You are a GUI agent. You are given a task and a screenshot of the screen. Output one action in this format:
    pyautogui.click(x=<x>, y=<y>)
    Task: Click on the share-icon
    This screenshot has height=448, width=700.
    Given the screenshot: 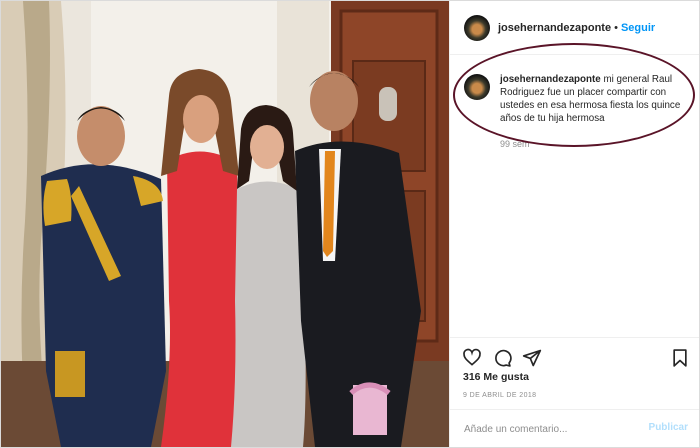 What is the action you would take?
    pyautogui.click(x=532, y=358)
    